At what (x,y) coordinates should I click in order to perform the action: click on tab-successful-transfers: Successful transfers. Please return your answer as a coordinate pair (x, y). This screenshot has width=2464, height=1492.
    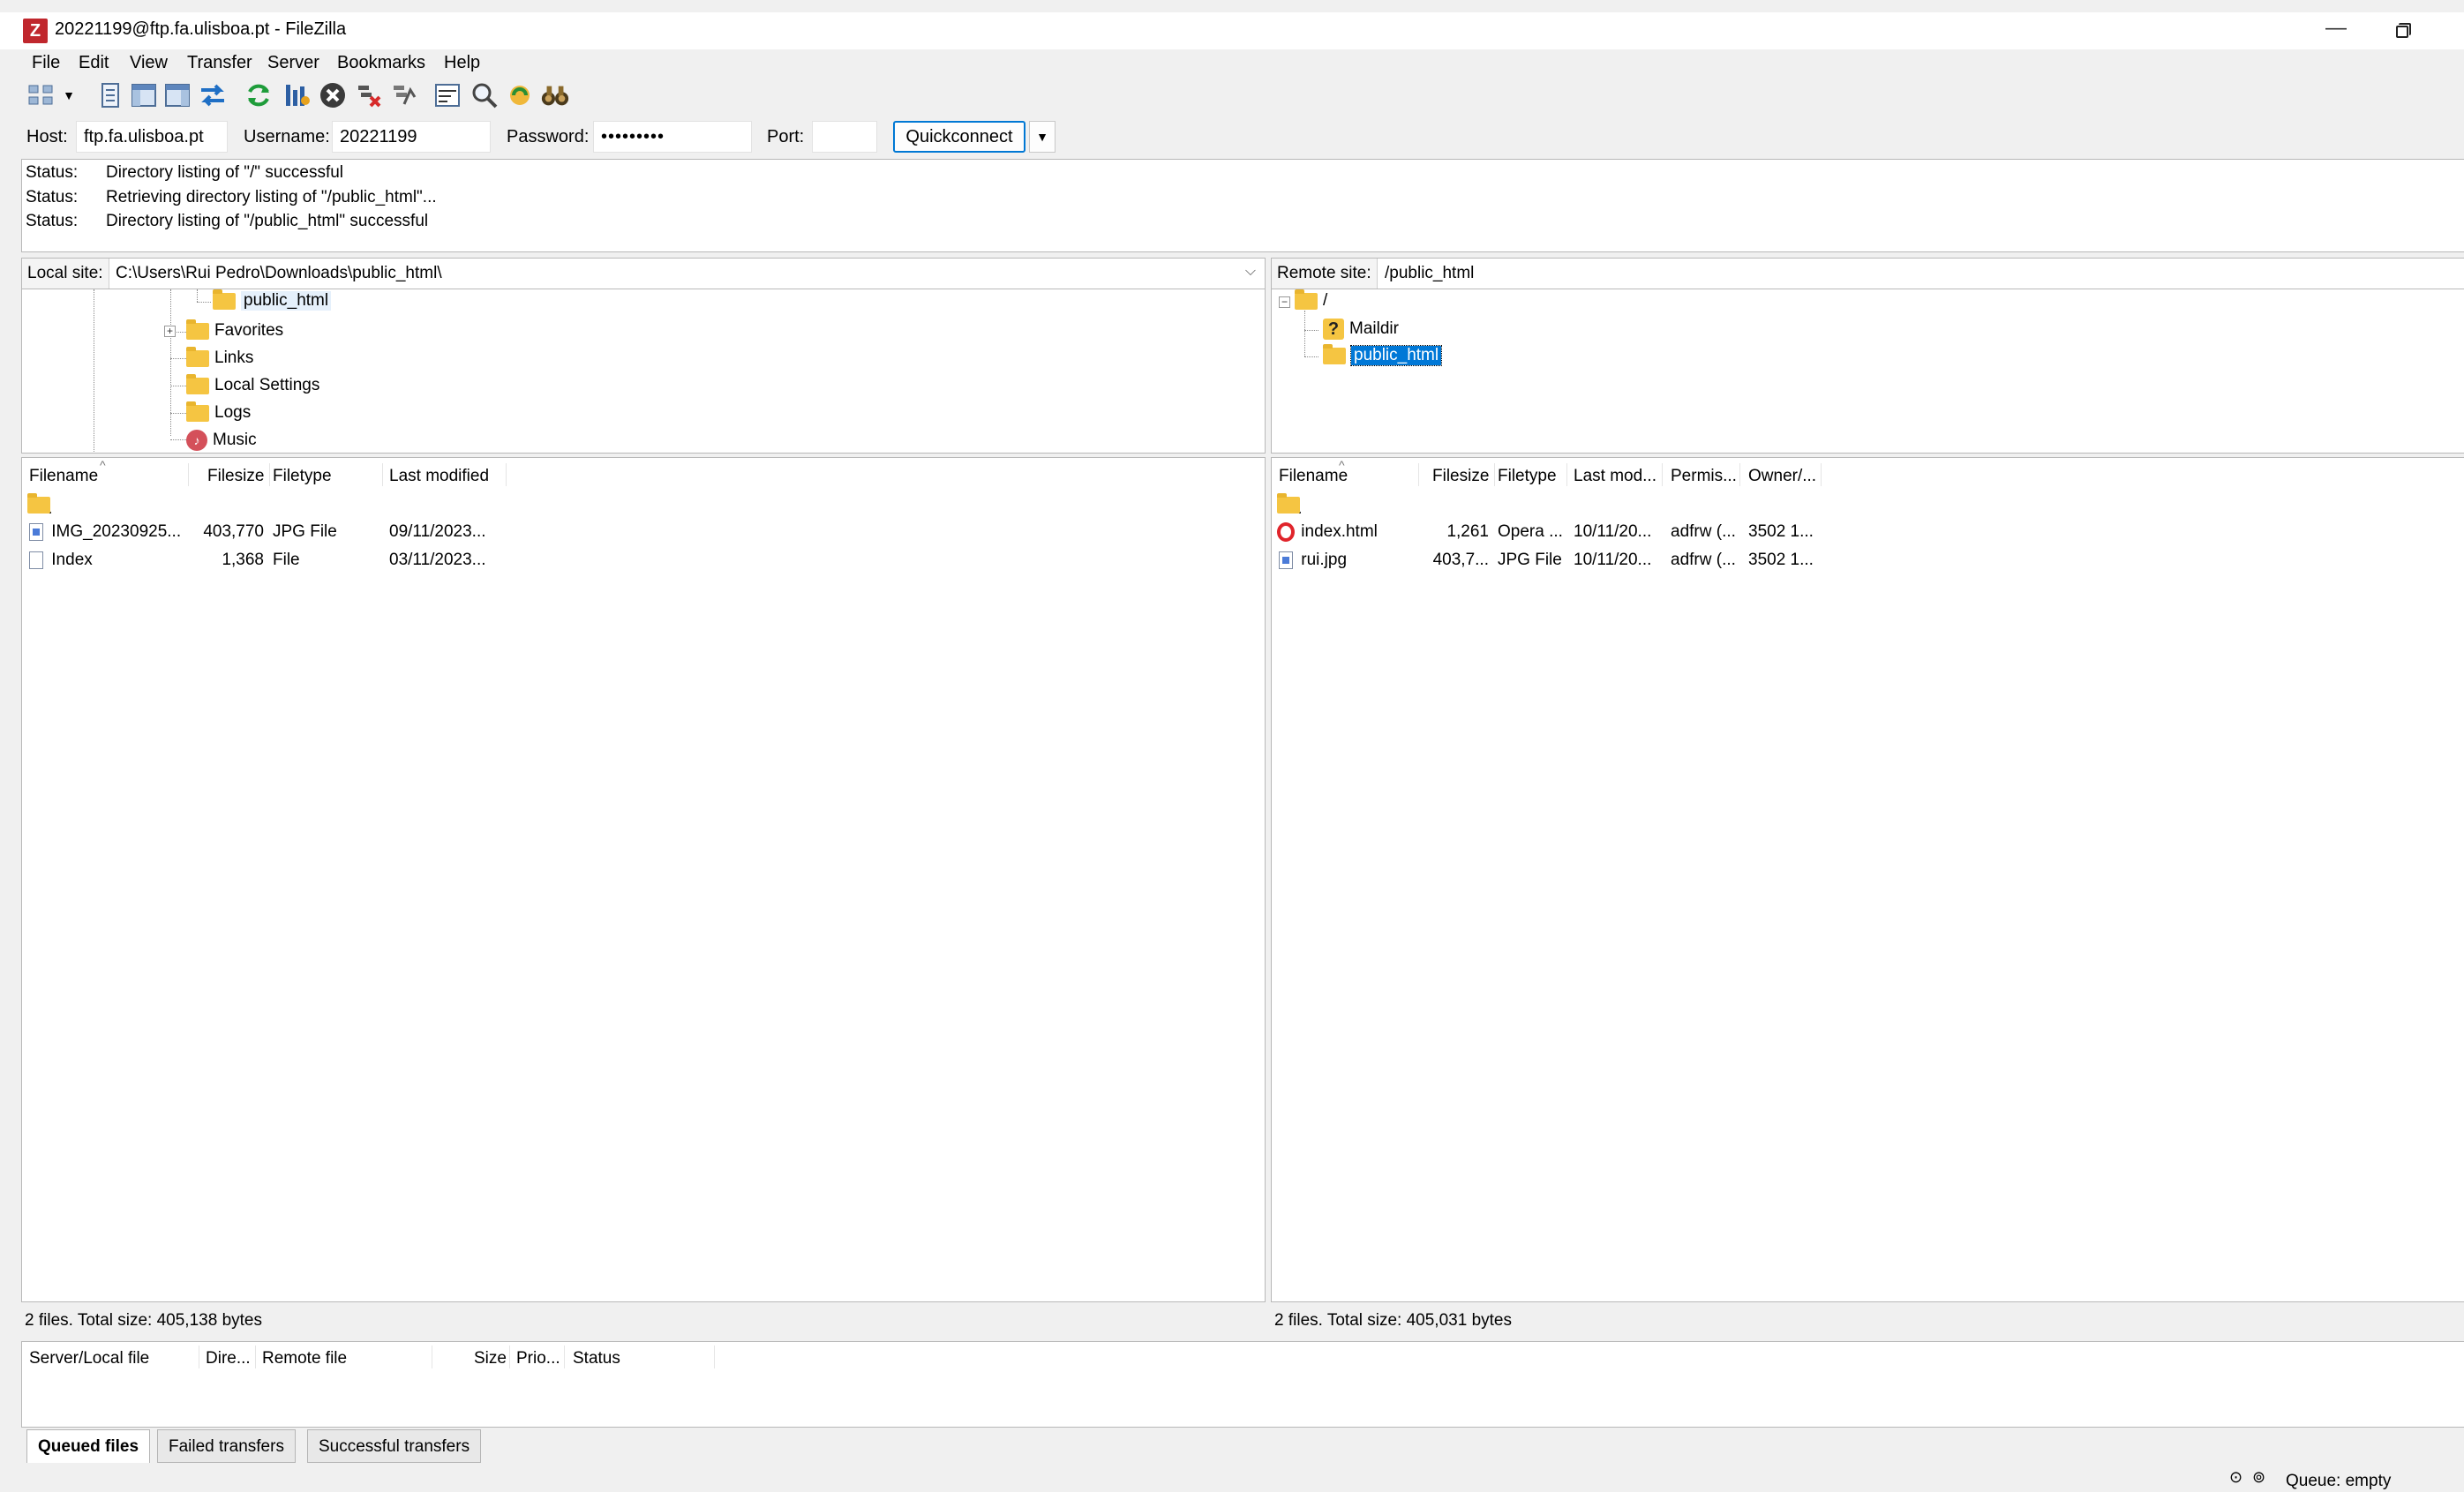
    Looking at the image, I should click on (395, 1446).